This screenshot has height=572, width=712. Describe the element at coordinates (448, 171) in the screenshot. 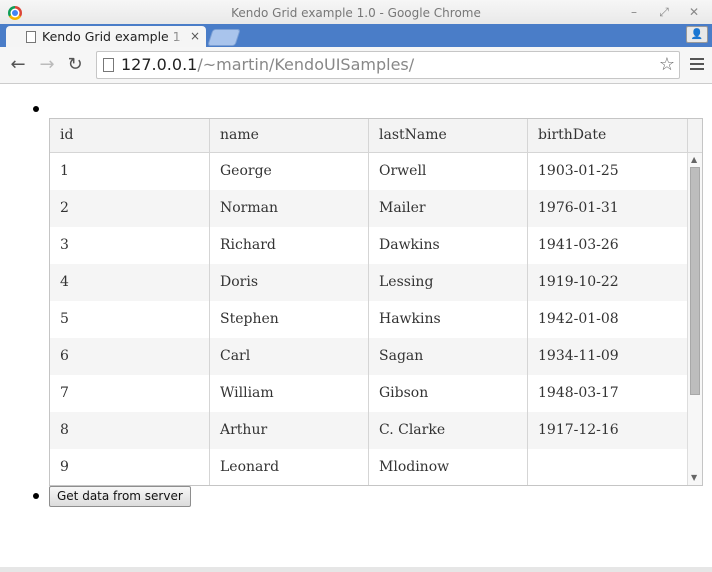

I see `cell-lastname: Orwell` at that location.